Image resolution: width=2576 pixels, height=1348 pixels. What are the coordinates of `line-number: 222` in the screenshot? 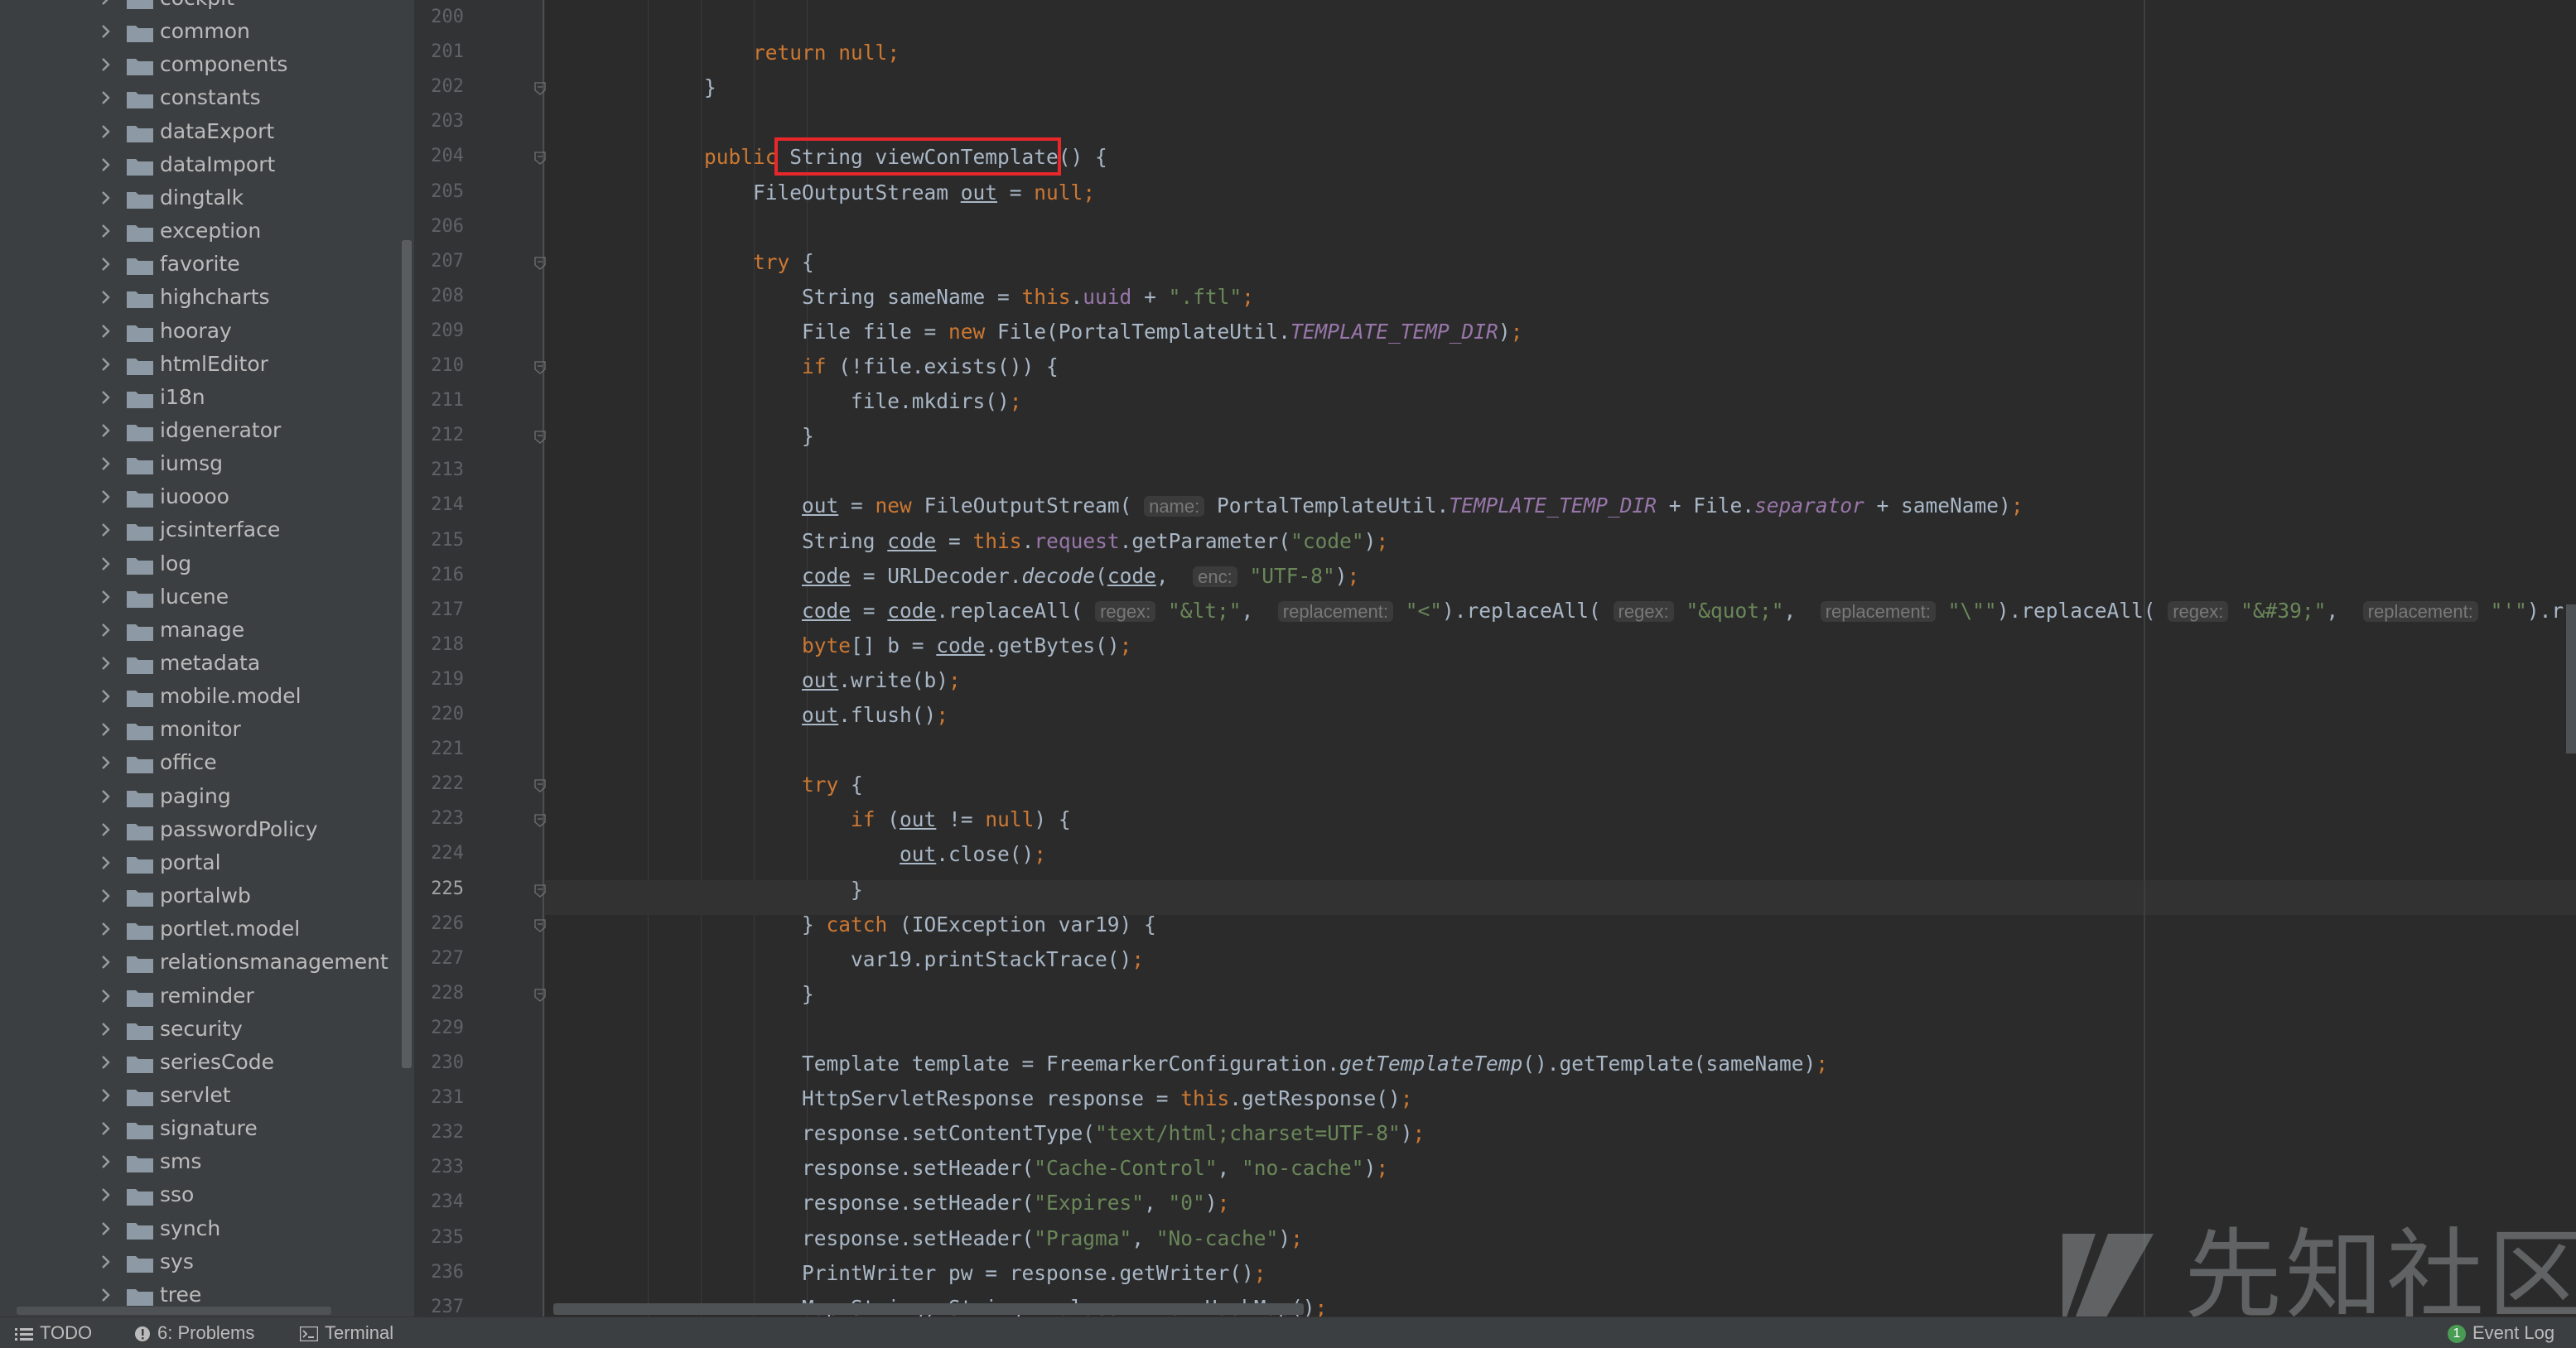 It's located at (443, 784).